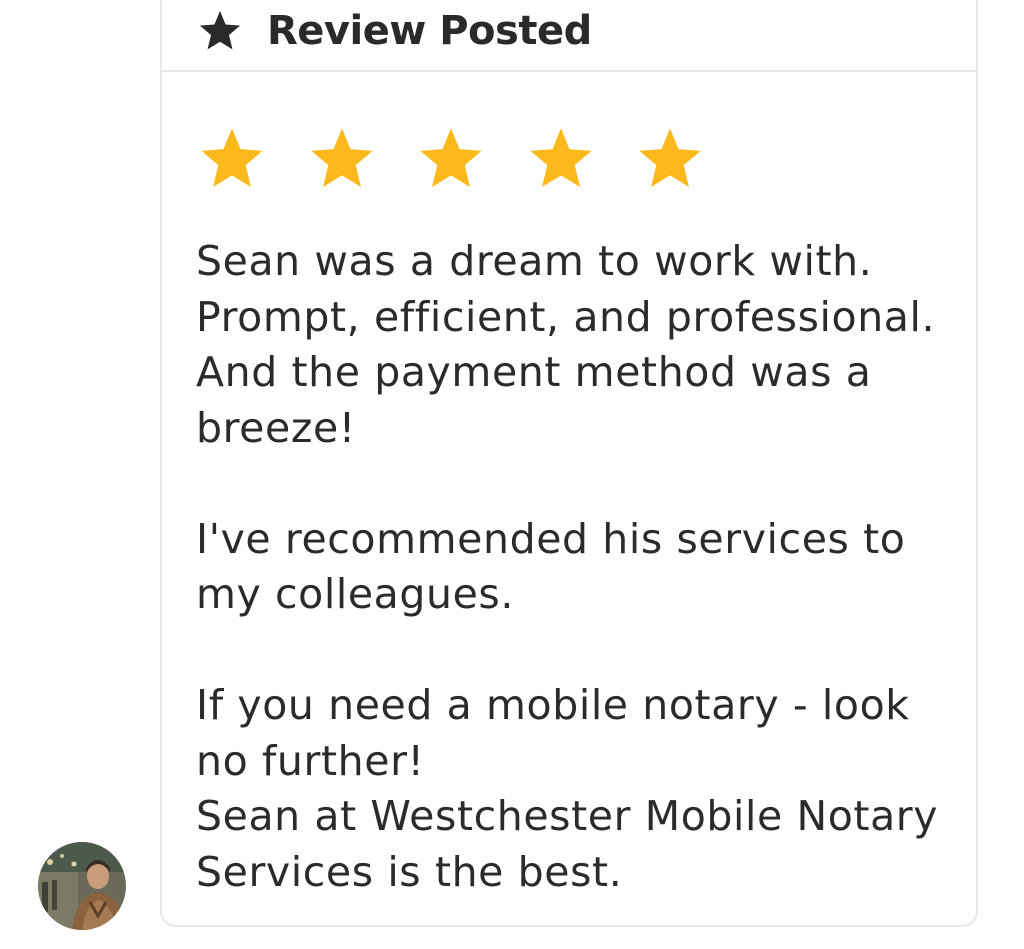  I want to click on review-line: And the payment method was a, so click(534, 372).